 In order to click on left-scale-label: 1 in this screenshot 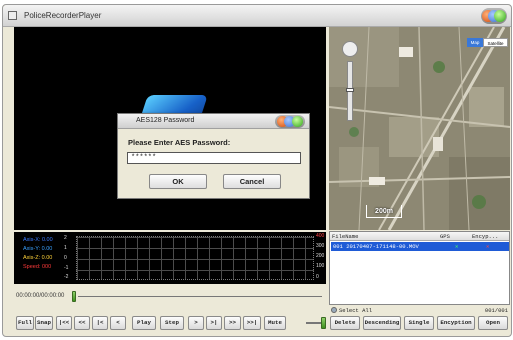, I will do `click(65, 248)`.